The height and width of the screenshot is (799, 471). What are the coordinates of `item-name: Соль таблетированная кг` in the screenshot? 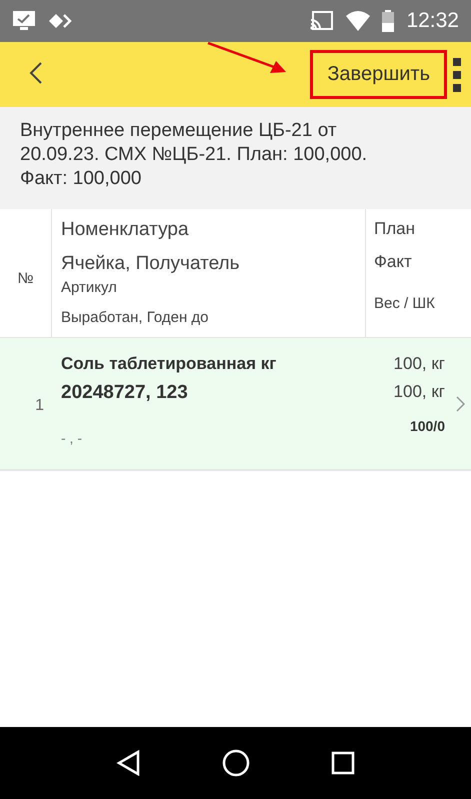 It's located at (169, 364).